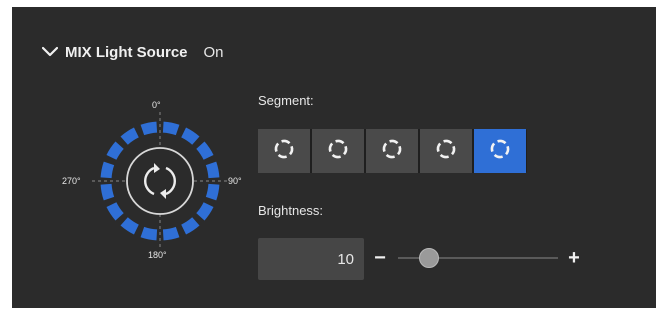 Image resolution: width=667 pixels, height=317 pixels. Describe the element at coordinates (71, 181) in the screenshot. I see `angle-label-left: 270°` at that location.